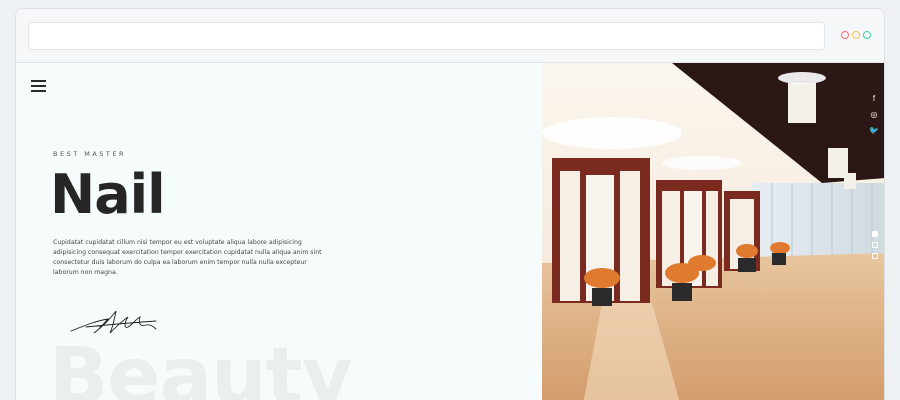 Image resolution: width=900 pixels, height=400 pixels. I want to click on window-controls, so click(856, 35).